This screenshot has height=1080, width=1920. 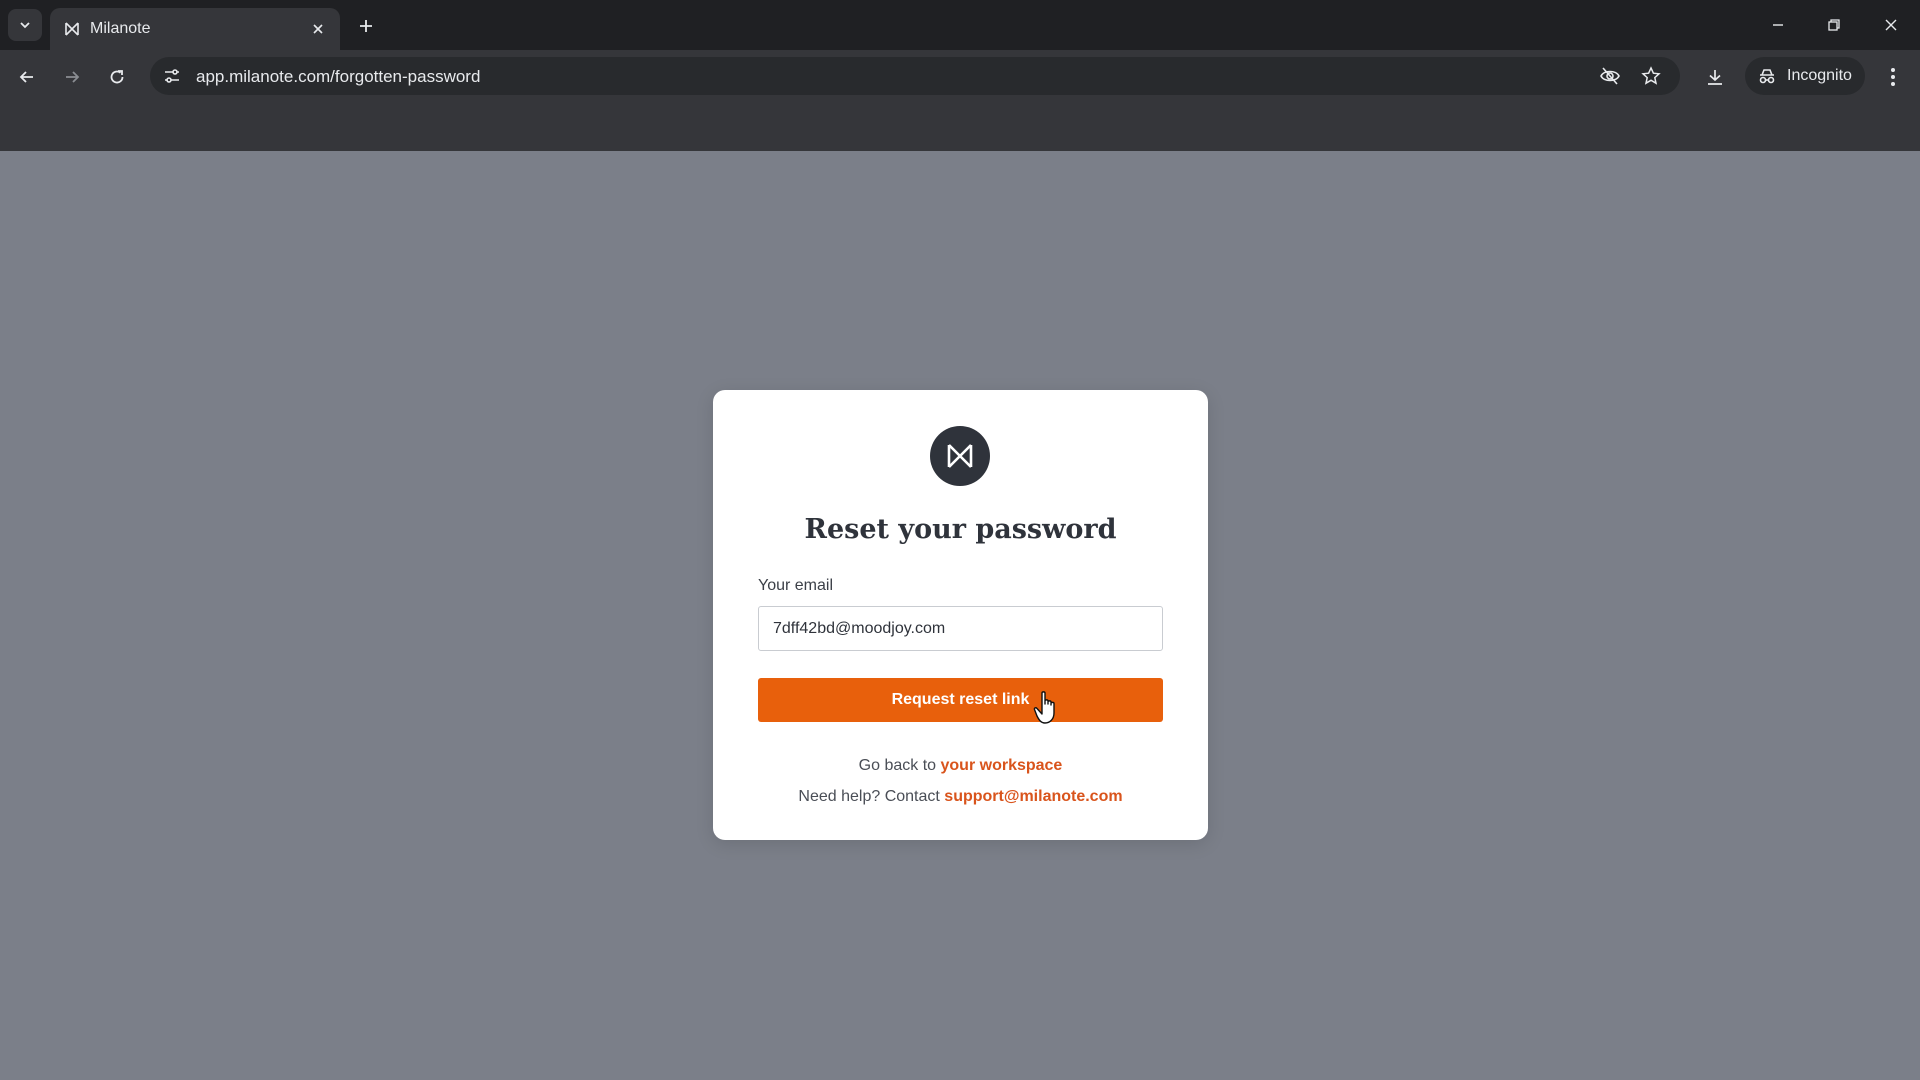 I want to click on restore-icon, so click(x=1834, y=25).